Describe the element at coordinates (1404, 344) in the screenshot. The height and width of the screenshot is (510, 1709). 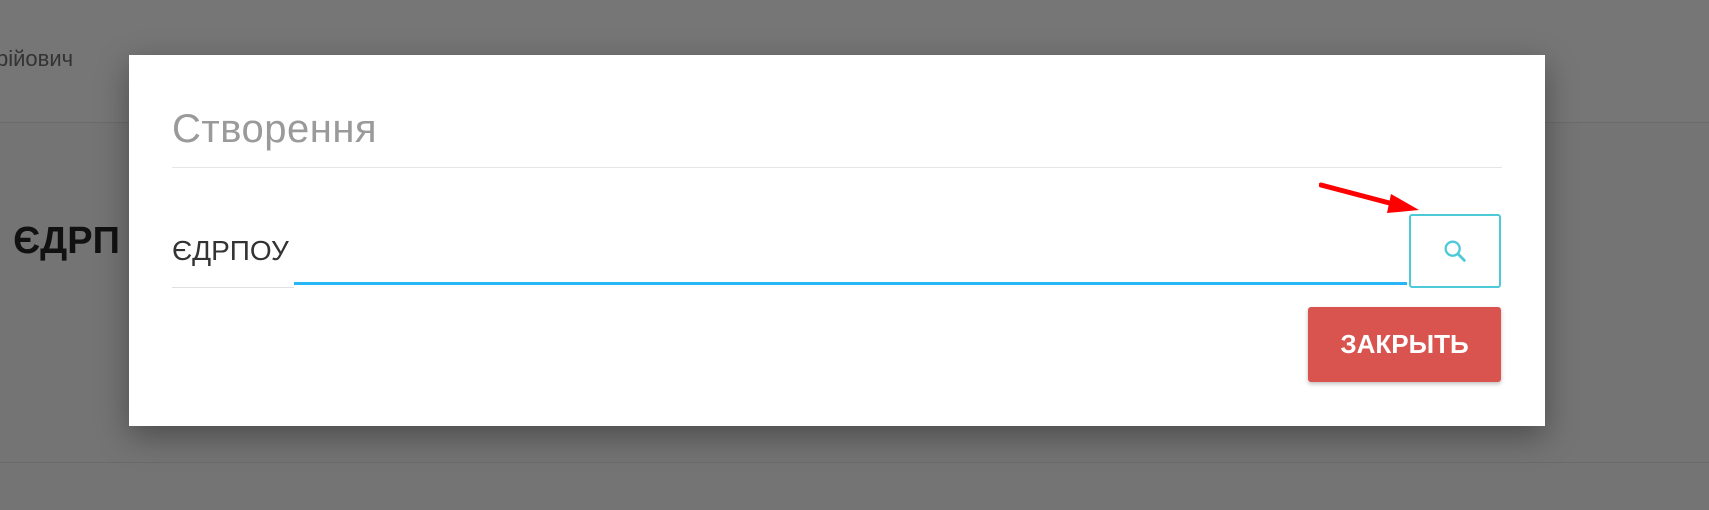
I see `close-button: ЗАКРЫТЬ` at that location.